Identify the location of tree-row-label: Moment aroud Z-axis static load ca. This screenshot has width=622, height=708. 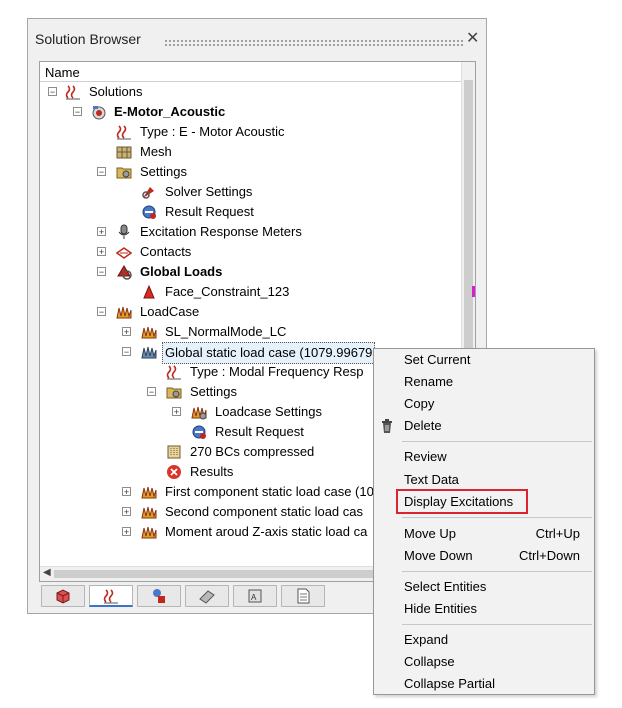
(266, 531).